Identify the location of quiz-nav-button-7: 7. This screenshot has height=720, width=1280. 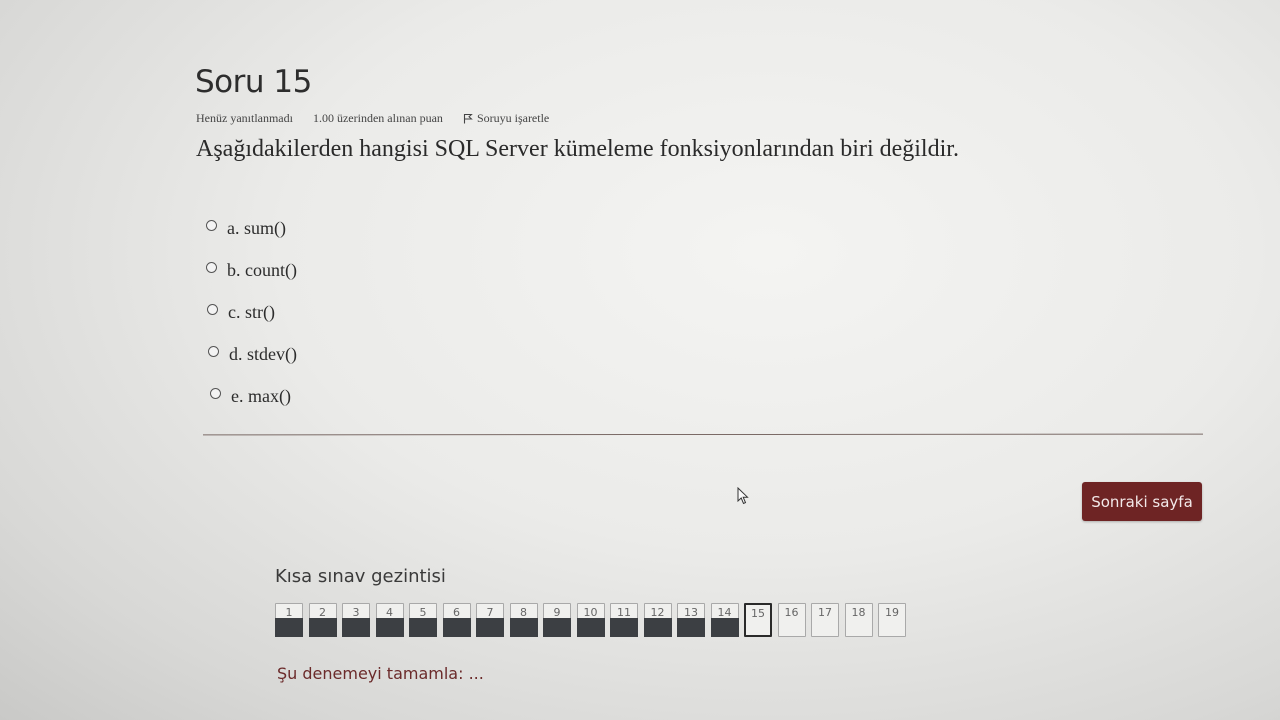
(490, 620).